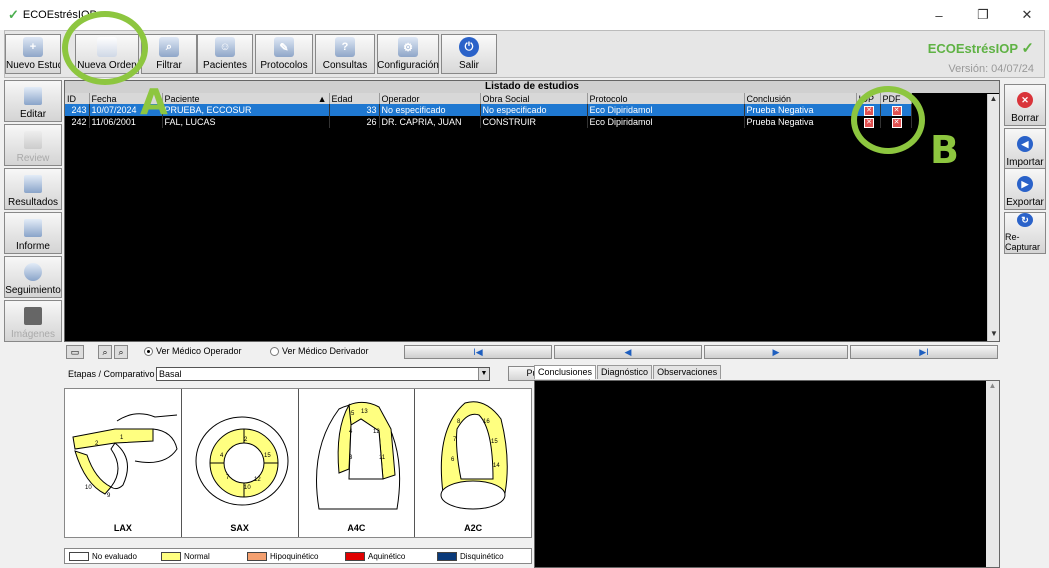  Describe the element at coordinates (888, 120) in the screenshot. I see `annotation-circle-b` at that location.